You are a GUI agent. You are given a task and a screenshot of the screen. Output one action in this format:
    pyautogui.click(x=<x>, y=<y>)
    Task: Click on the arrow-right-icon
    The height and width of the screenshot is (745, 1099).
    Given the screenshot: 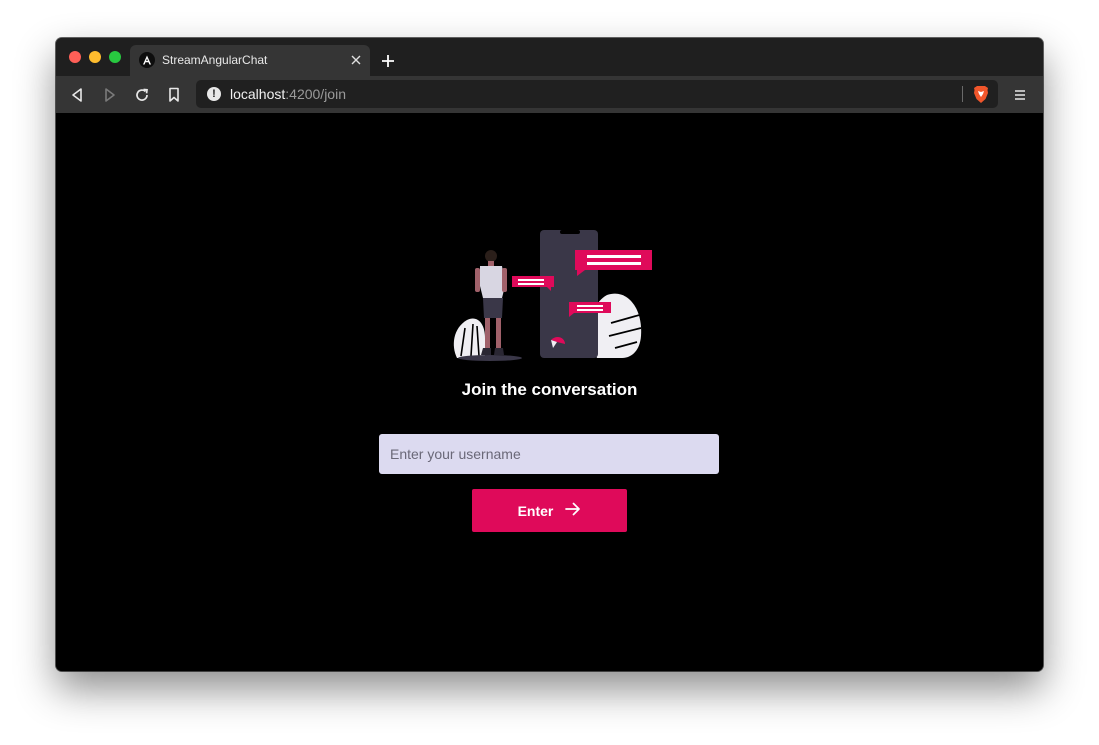 What is the action you would take?
    pyautogui.click(x=573, y=510)
    